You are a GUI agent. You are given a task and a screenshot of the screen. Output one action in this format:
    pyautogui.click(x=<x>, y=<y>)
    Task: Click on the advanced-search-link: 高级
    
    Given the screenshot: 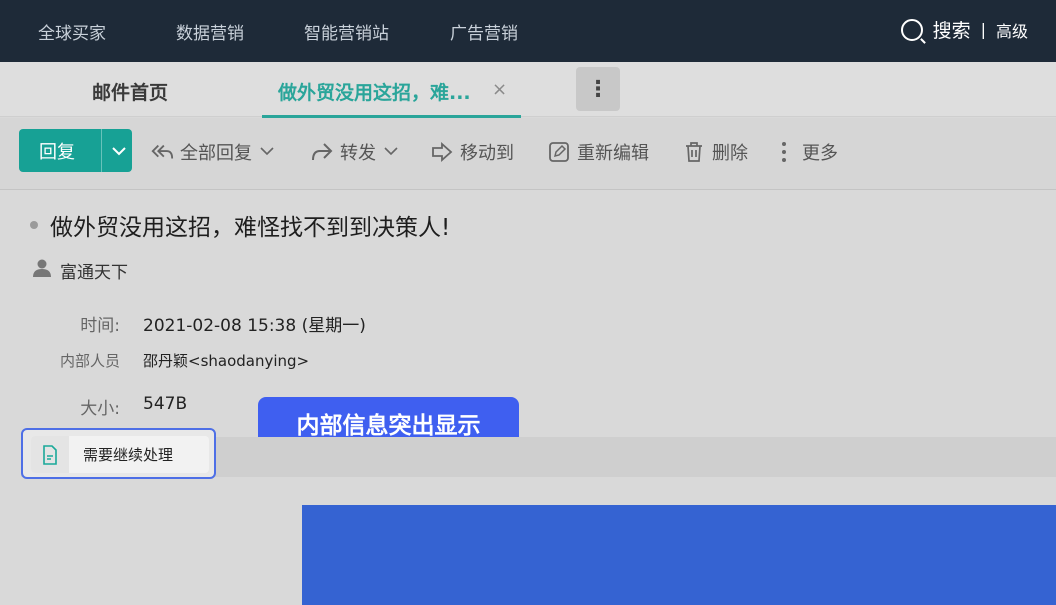 What is the action you would take?
    pyautogui.click(x=1012, y=30)
    